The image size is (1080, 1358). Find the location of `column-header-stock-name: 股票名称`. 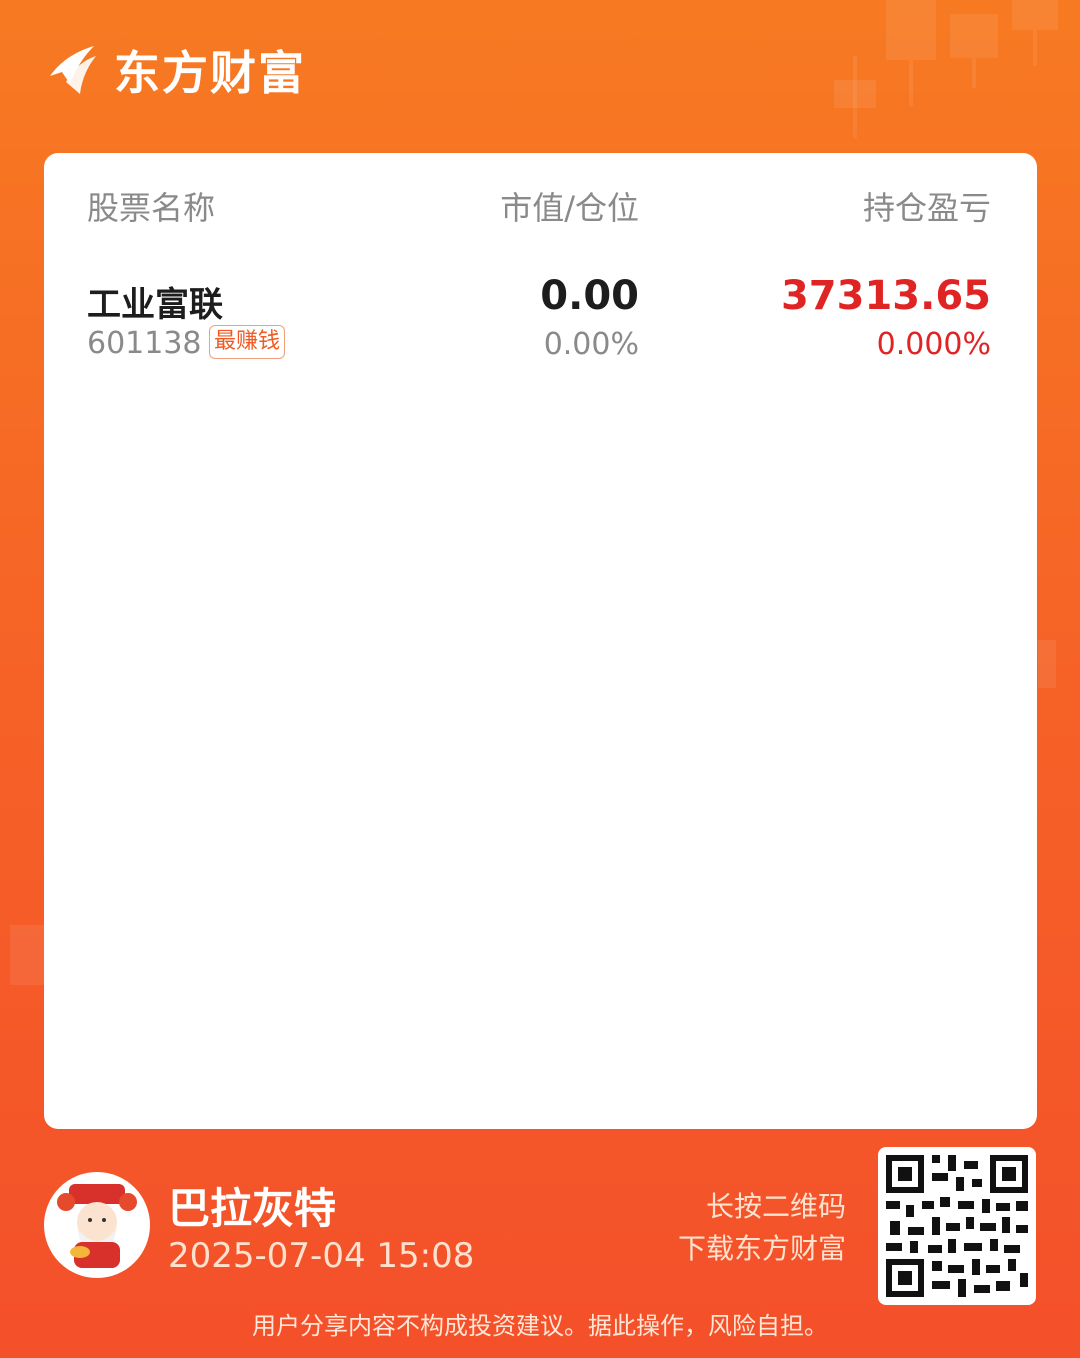

column-header-stock-name: 股票名称 is located at coordinates (151, 208).